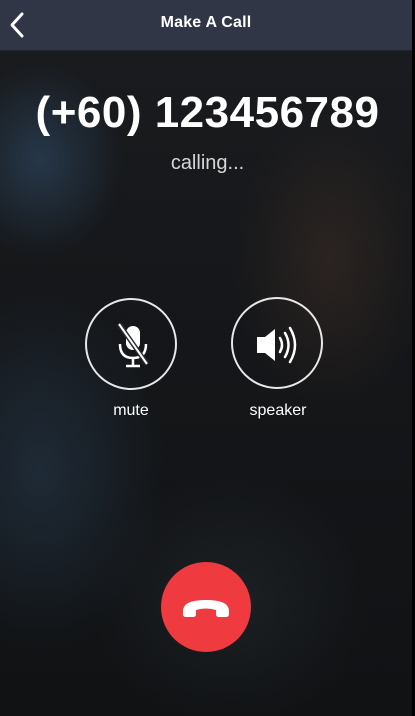  I want to click on top-bar: Make A Call, so click(206, 25).